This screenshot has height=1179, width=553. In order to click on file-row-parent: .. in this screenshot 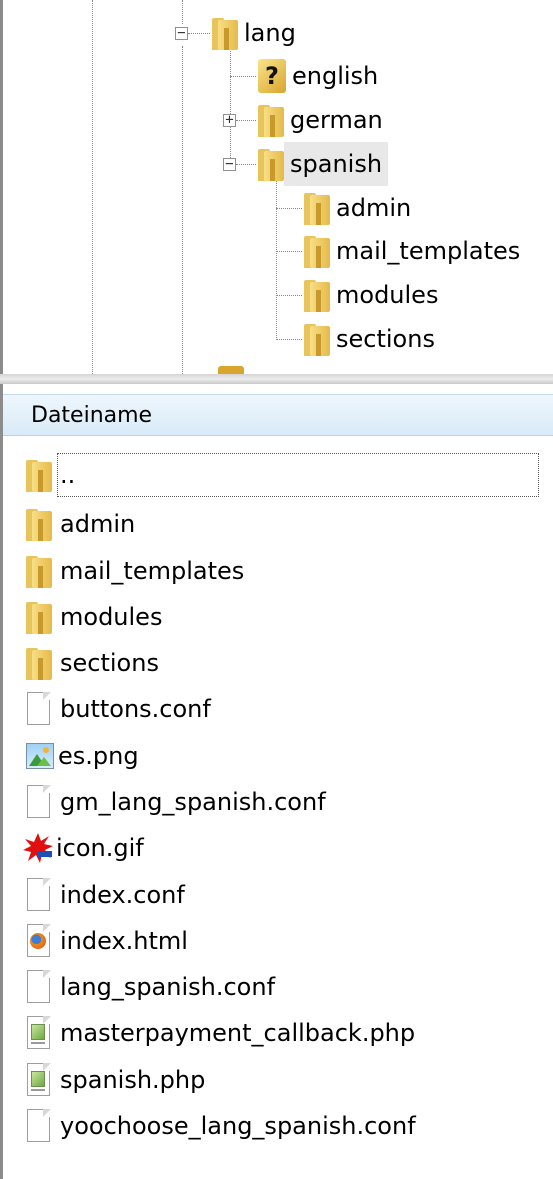, I will do `click(283, 475)`.